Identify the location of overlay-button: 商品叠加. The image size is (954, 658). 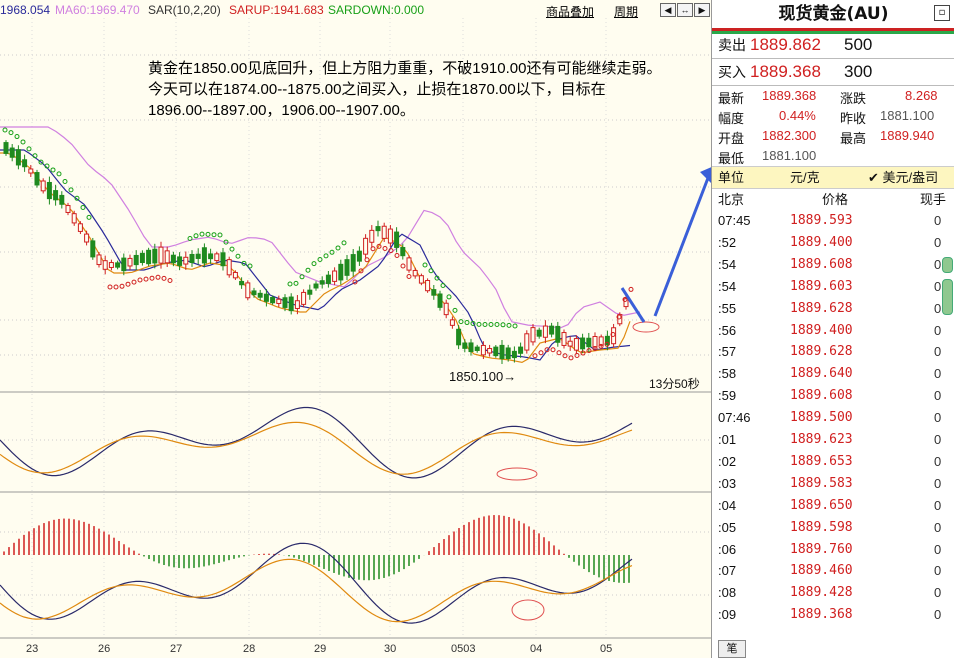
(570, 11).